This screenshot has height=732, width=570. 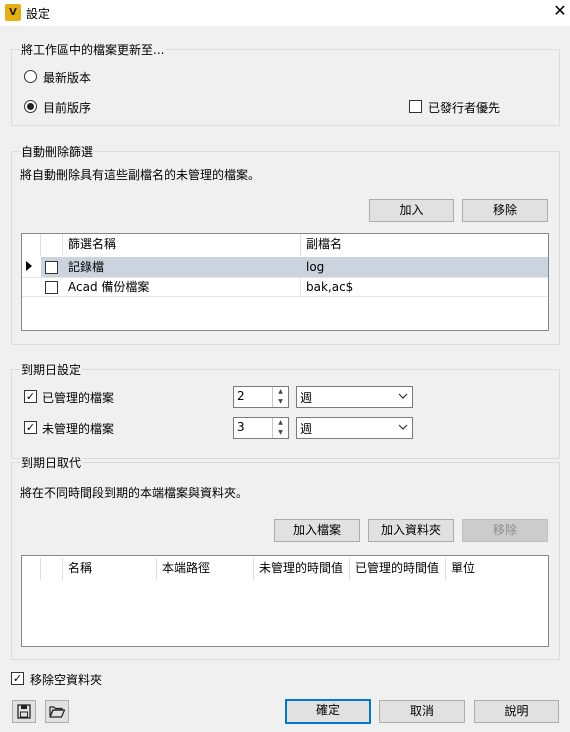 I want to click on filter-table: 篩選名稱 副檔名 記錄檔 log Acad 備份檔案 bak,ac$, so click(x=285, y=282).